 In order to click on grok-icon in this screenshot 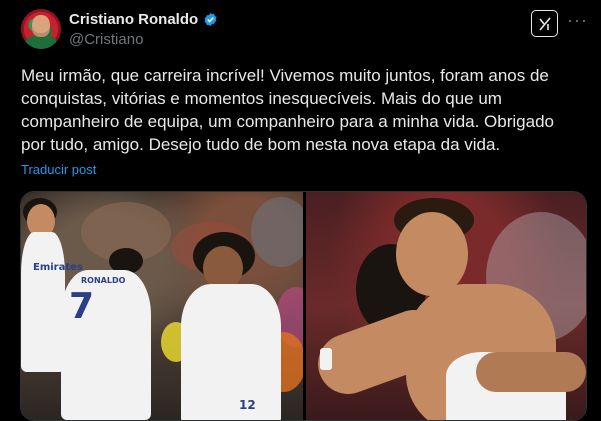, I will do `click(544, 23)`.